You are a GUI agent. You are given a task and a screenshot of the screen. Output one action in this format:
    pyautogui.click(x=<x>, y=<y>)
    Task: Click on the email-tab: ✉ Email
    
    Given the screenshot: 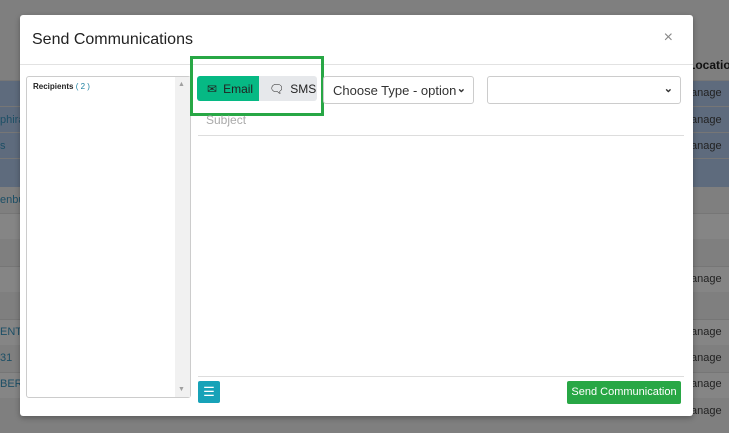 What is the action you would take?
    pyautogui.click(x=228, y=88)
    